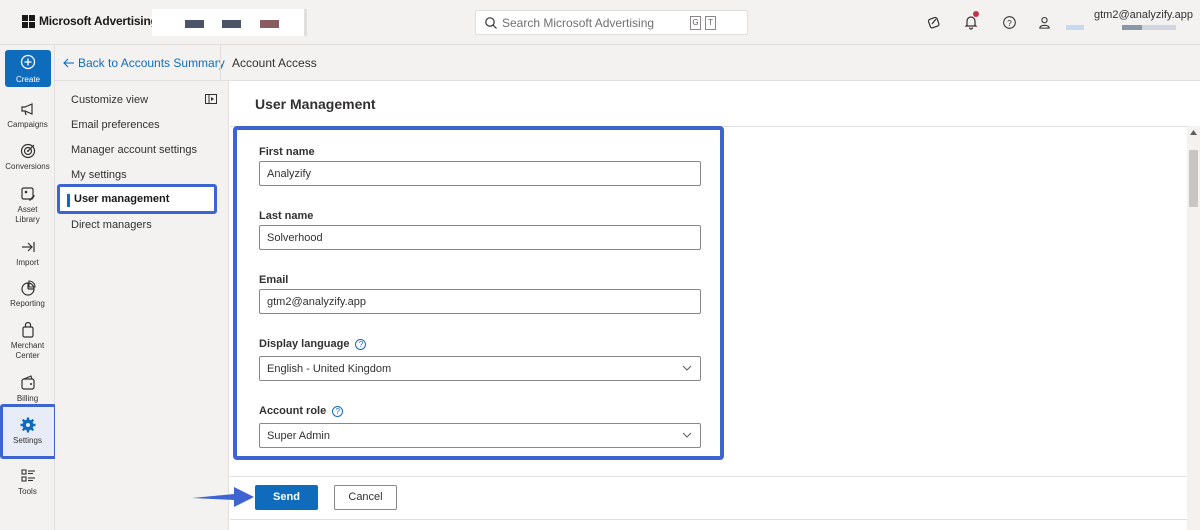 Image resolution: width=1200 pixels, height=530 pixels. I want to click on rail-label: Reporting, so click(27, 303).